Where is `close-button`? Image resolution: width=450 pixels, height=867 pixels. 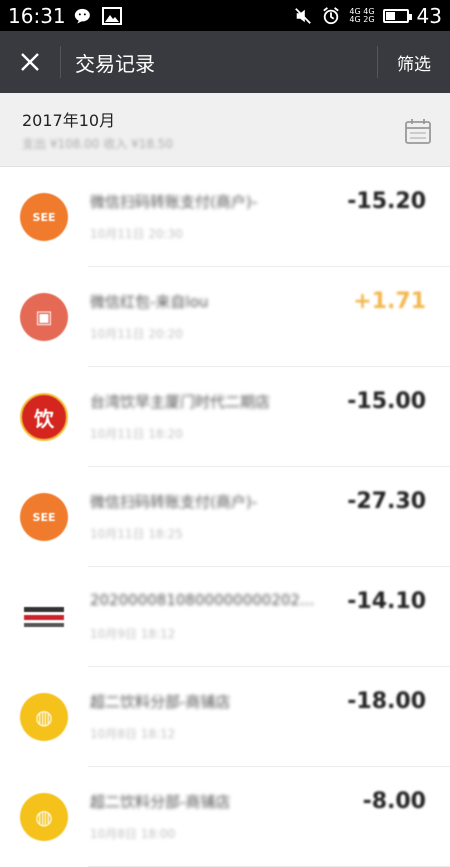 close-button is located at coordinates (30, 62).